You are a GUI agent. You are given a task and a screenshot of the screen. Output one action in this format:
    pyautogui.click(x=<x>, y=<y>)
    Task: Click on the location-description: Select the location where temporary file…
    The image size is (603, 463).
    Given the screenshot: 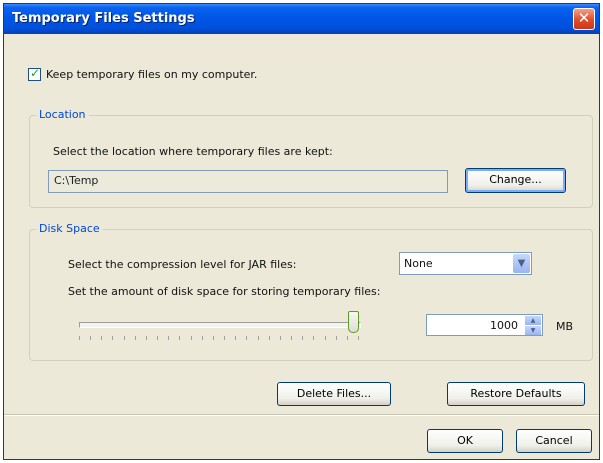 What is the action you would take?
    pyautogui.click(x=193, y=151)
    